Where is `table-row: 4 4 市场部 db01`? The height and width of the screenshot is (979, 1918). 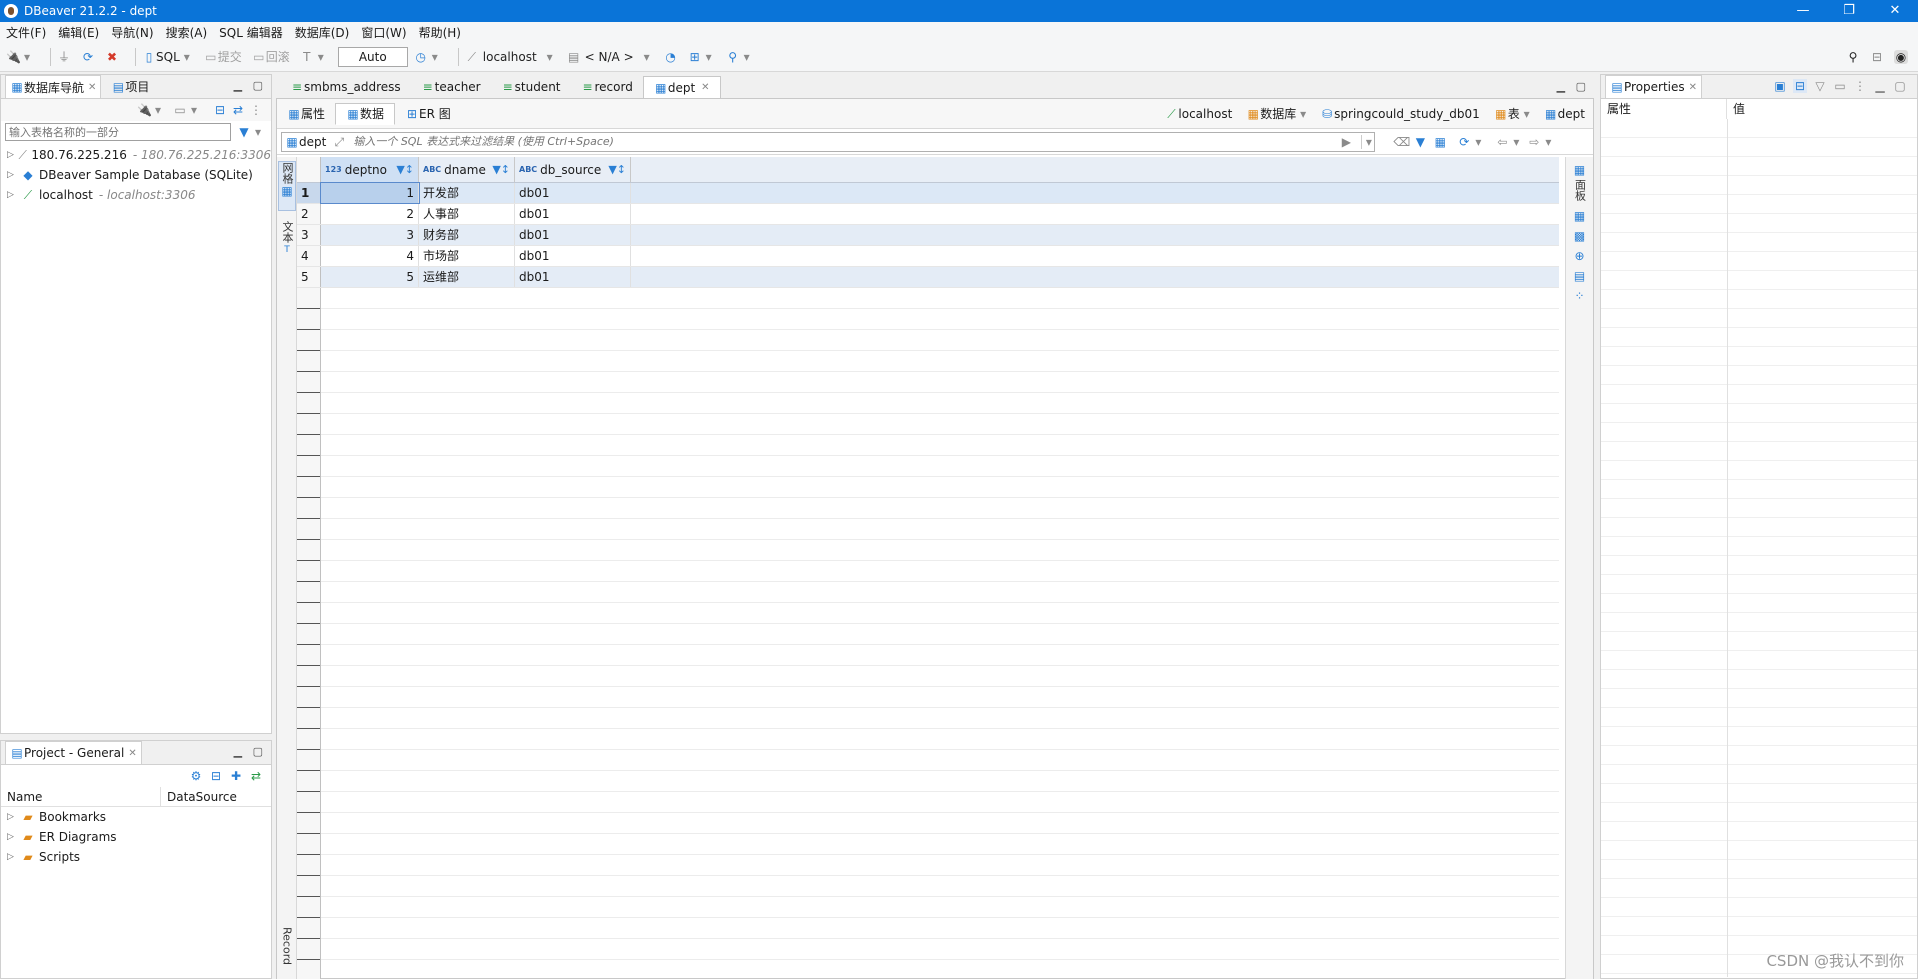 table-row: 4 4 市场部 db01 is located at coordinates (928, 256).